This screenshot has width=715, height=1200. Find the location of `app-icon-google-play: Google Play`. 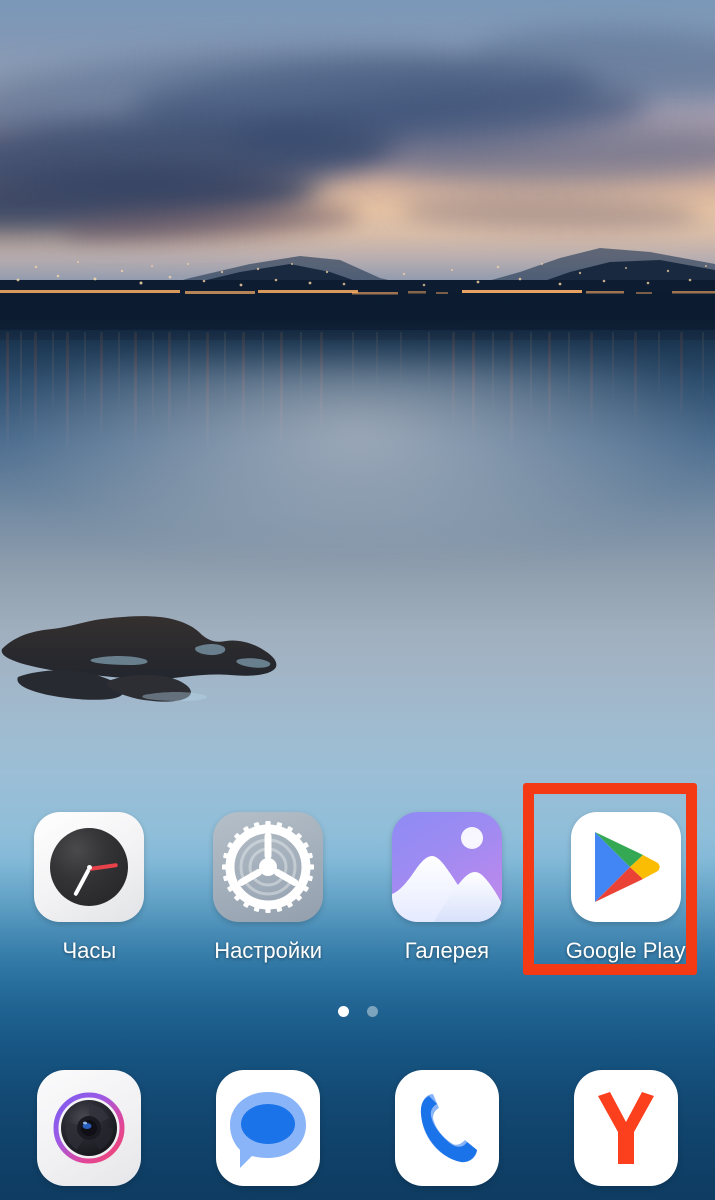

app-icon-google-play: Google Play is located at coordinates (625, 888).